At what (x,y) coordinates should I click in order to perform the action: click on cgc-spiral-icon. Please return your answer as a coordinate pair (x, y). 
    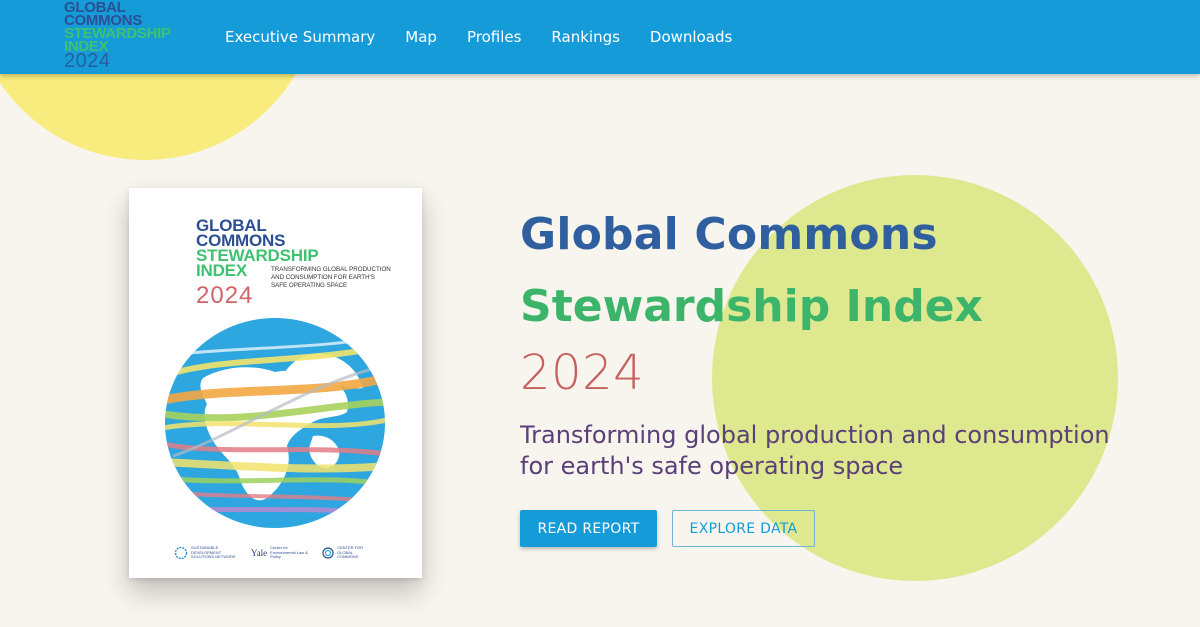
    Looking at the image, I should click on (328, 553).